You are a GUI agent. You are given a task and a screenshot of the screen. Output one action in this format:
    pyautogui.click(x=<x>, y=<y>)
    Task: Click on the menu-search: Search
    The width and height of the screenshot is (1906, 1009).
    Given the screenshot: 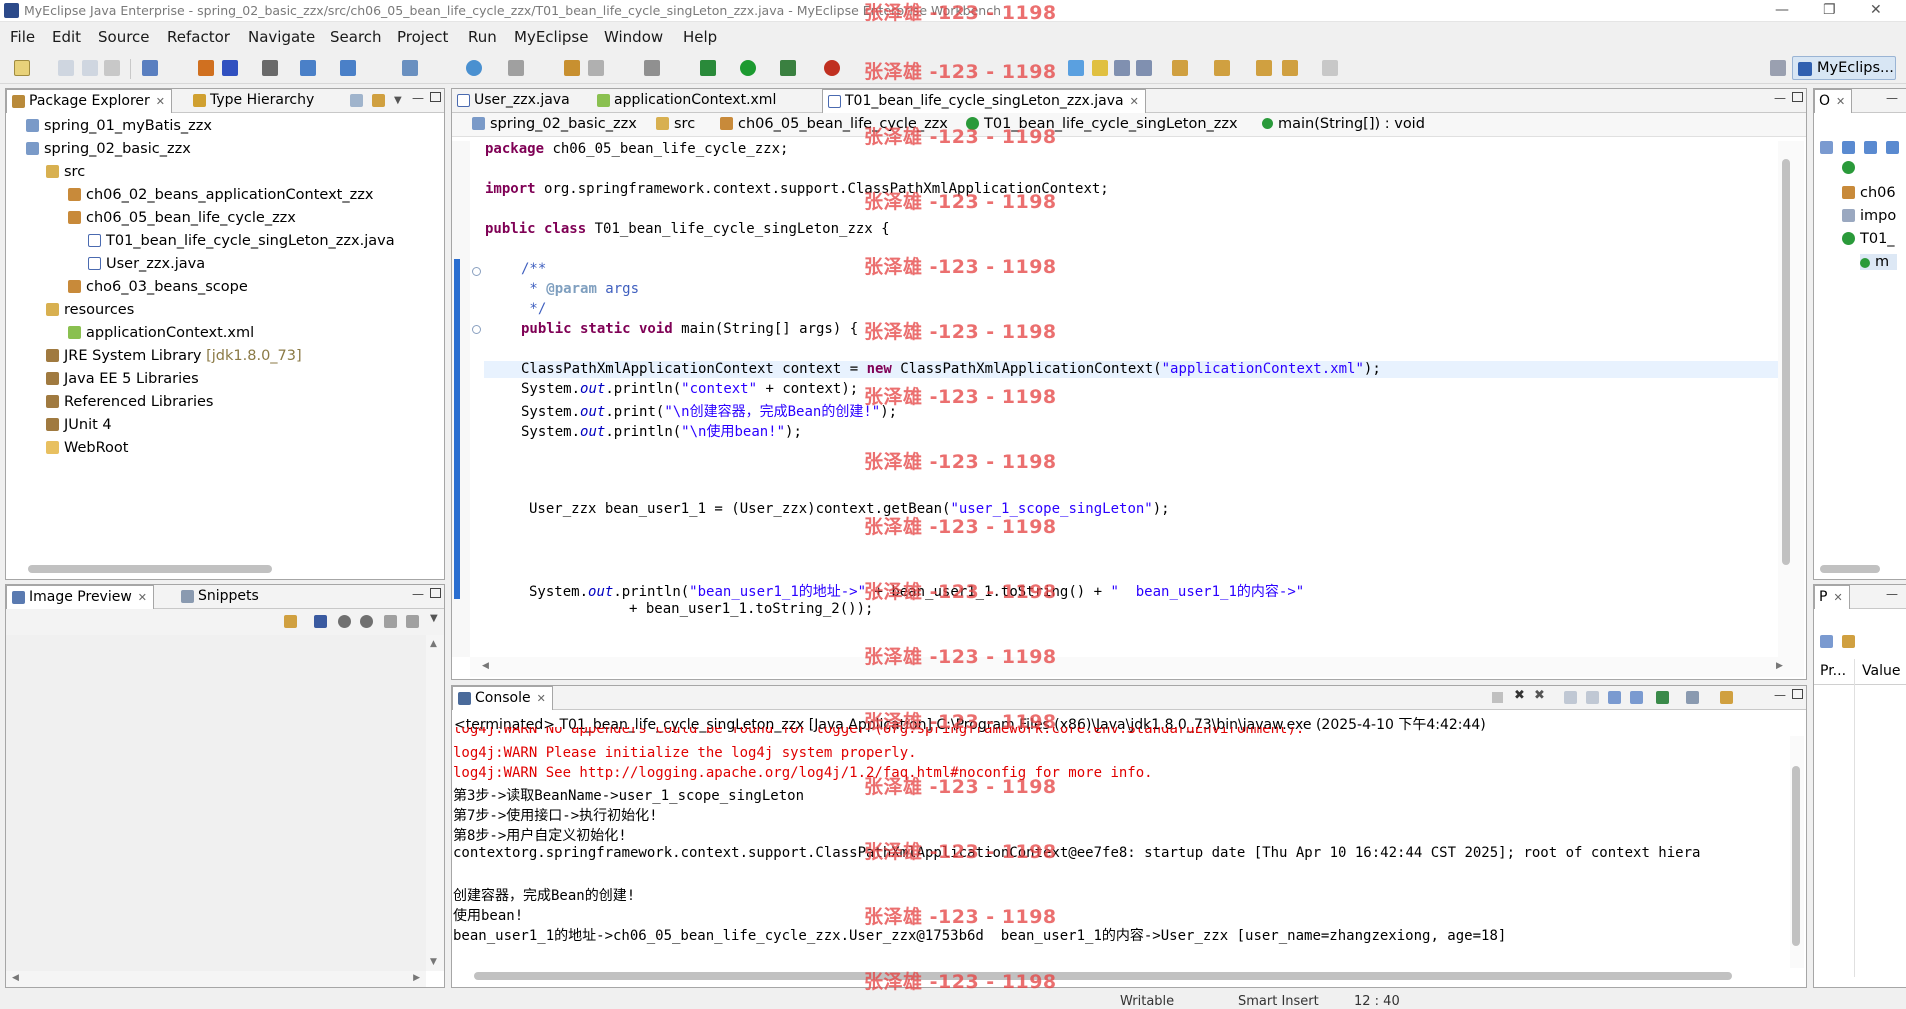 What is the action you would take?
    pyautogui.click(x=356, y=37)
    